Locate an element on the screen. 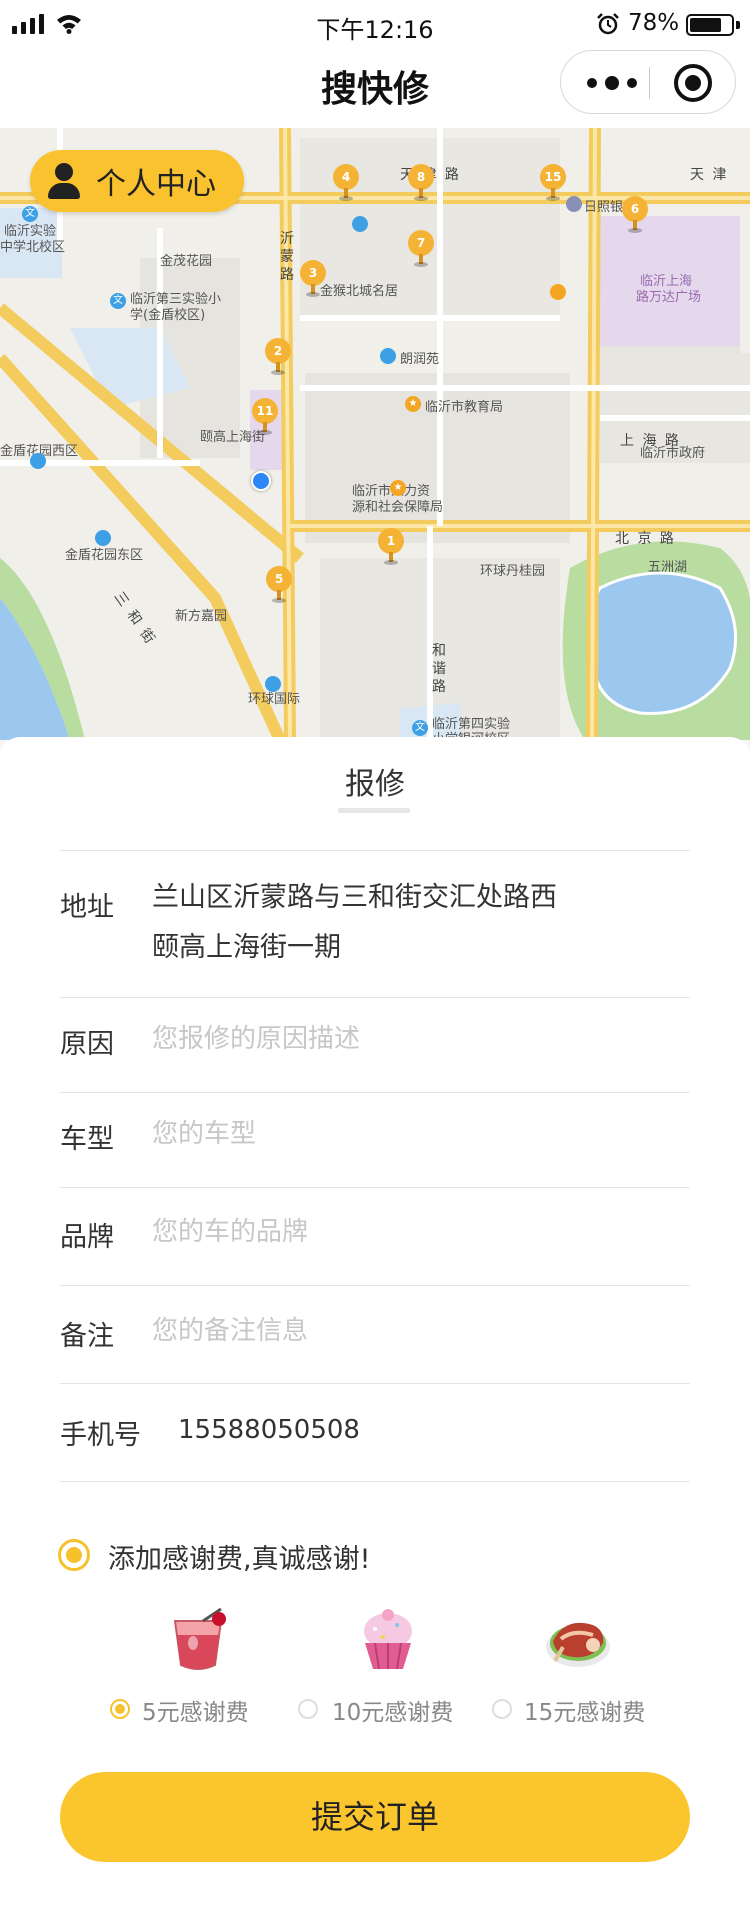 The height and width of the screenshot is (1905, 750). tip-label: 添加感谢费,真诚感谢! is located at coordinates (239, 1559).